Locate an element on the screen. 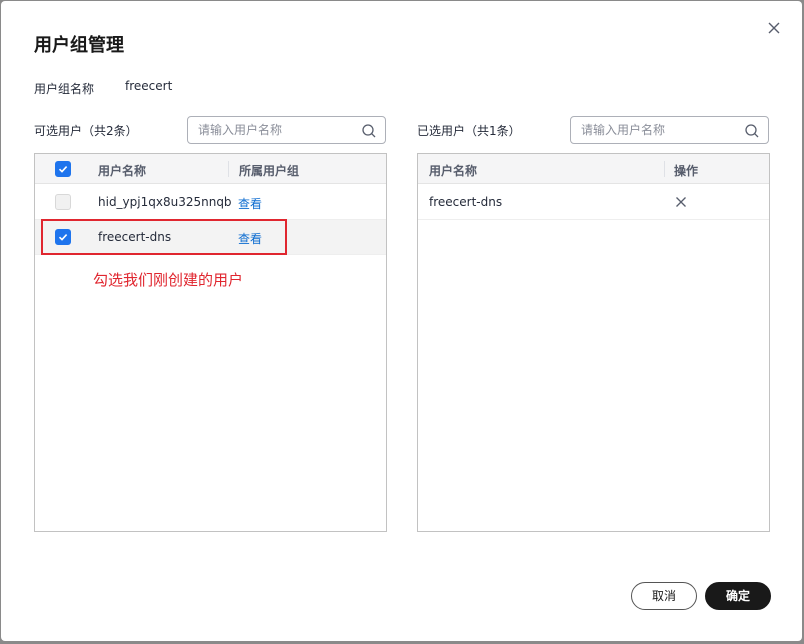 Image resolution: width=804 pixels, height=644 pixels. remove-icon is located at coordinates (681, 201).